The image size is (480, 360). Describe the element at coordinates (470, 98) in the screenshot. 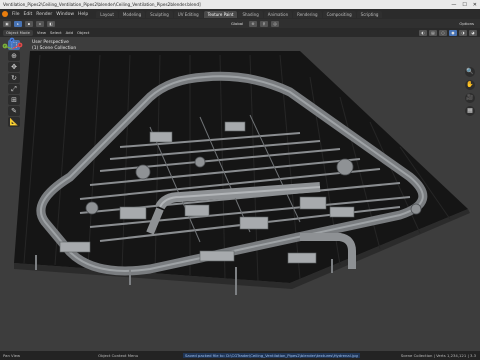

I see `camera-view-icon: 🎥` at that location.